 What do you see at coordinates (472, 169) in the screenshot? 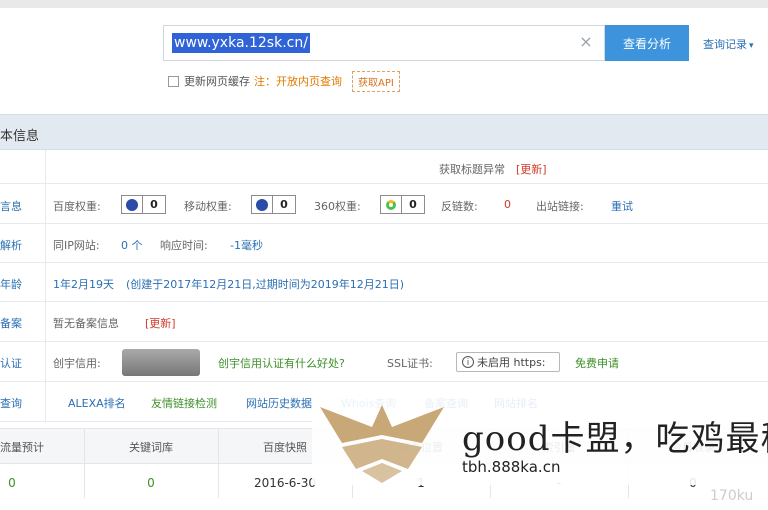
I see `title-status: 获取标题异常` at bounding box center [472, 169].